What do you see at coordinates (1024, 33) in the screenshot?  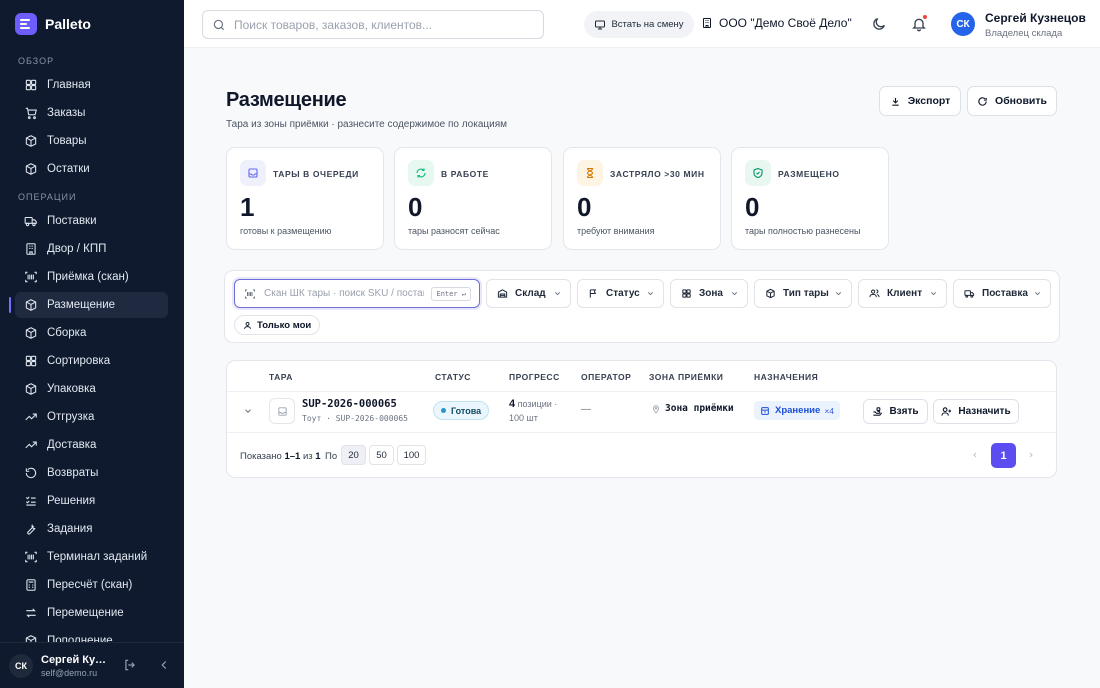 I see `topbar-user-role: Владелец склада` at bounding box center [1024, 33].